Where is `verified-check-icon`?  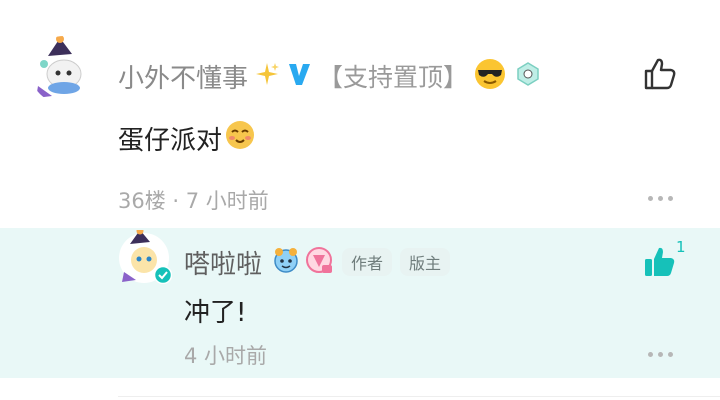
verified-check-icon is located at coordinates (163, 275).